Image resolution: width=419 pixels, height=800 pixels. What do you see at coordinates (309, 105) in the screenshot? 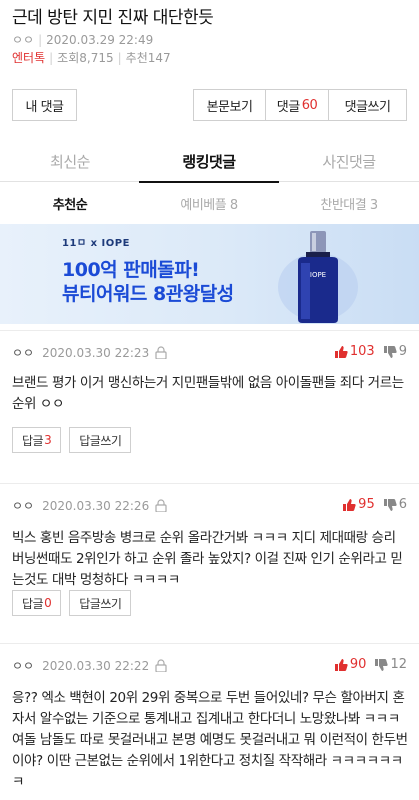
I see `comments-count: 60` at bounding box center [309, 105].